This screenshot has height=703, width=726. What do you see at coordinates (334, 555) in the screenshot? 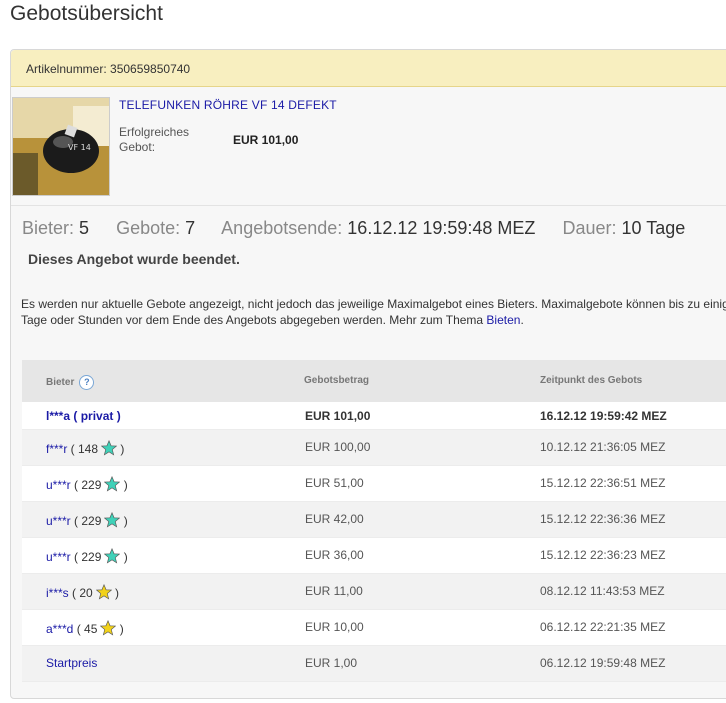
I see `bid-amount: EUR 36,00` at bounding box center [334, 555].